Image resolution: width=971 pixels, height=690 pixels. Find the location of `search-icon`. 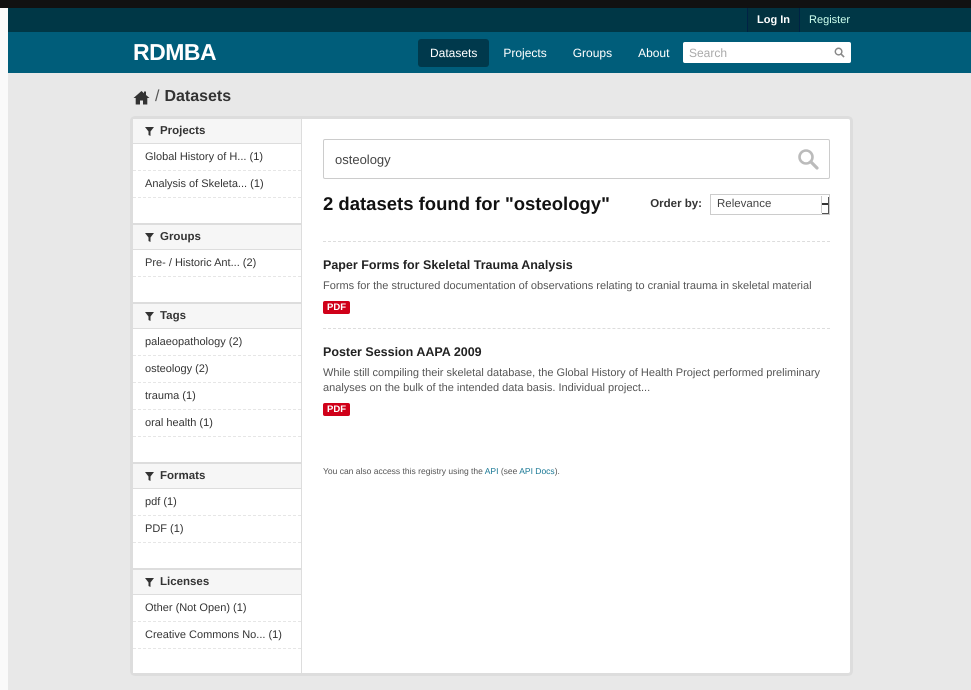

search-icon is located at coordinates (839, 52).